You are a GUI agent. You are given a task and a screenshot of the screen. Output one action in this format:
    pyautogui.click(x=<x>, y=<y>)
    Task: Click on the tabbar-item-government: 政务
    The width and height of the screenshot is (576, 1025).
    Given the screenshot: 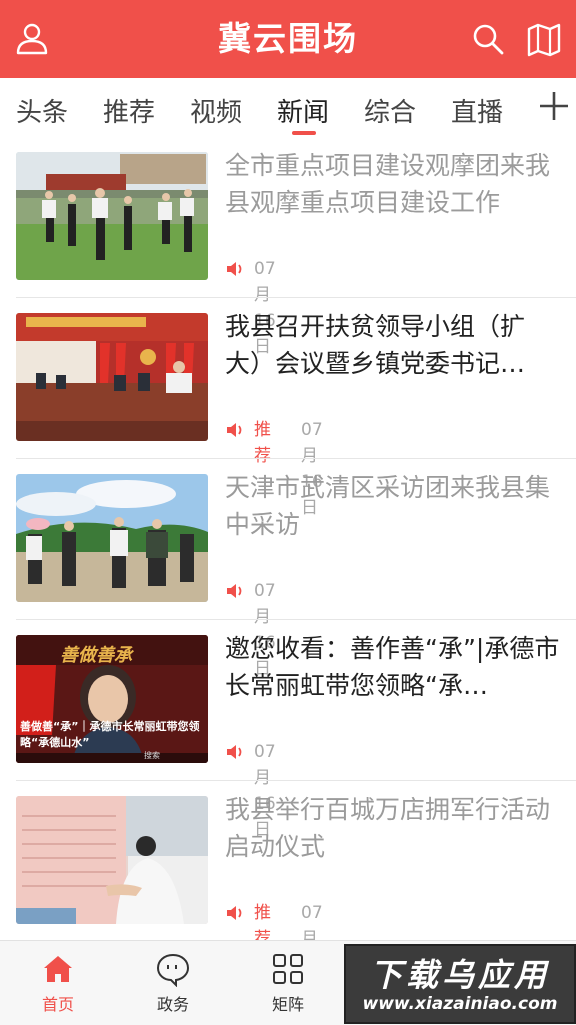 What is the action you would take?
    pyautogui.click(x=173, y=983)
    